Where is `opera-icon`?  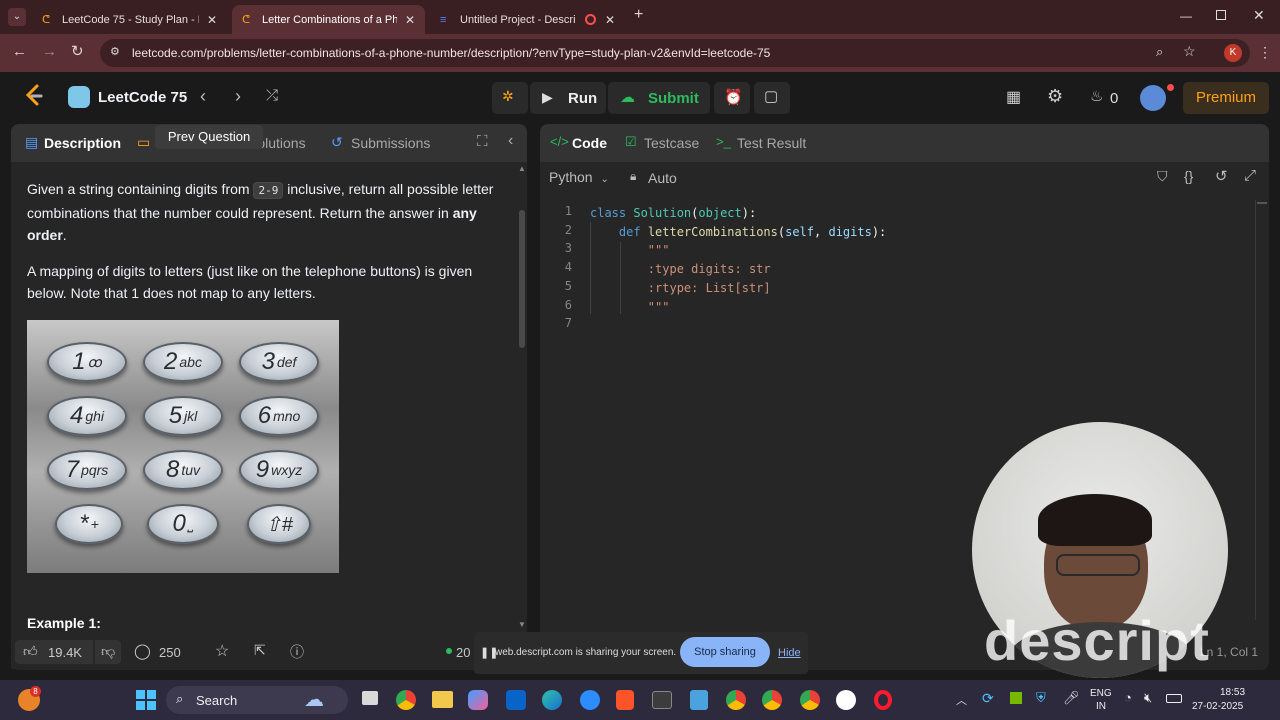 opera-icon is located at coordinates (883, 700).